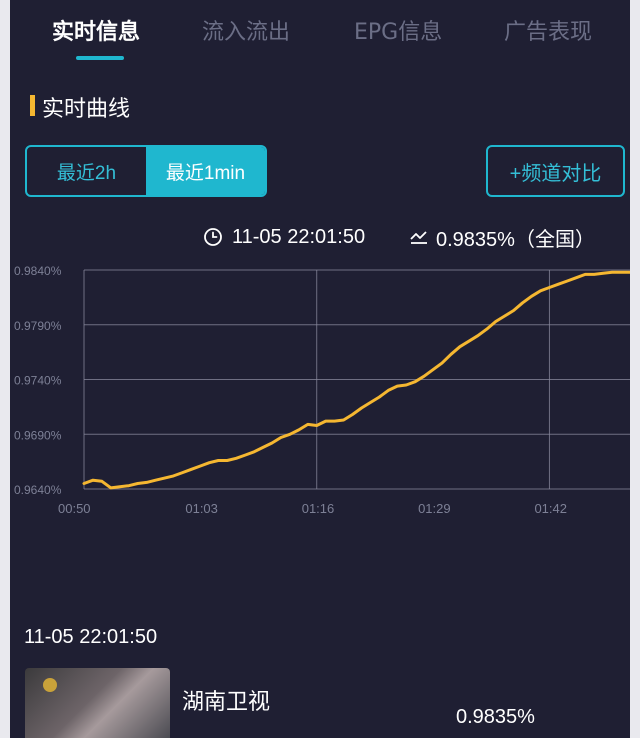  I want to click on y-tick-label: 0.9640%, so click(38, 490).